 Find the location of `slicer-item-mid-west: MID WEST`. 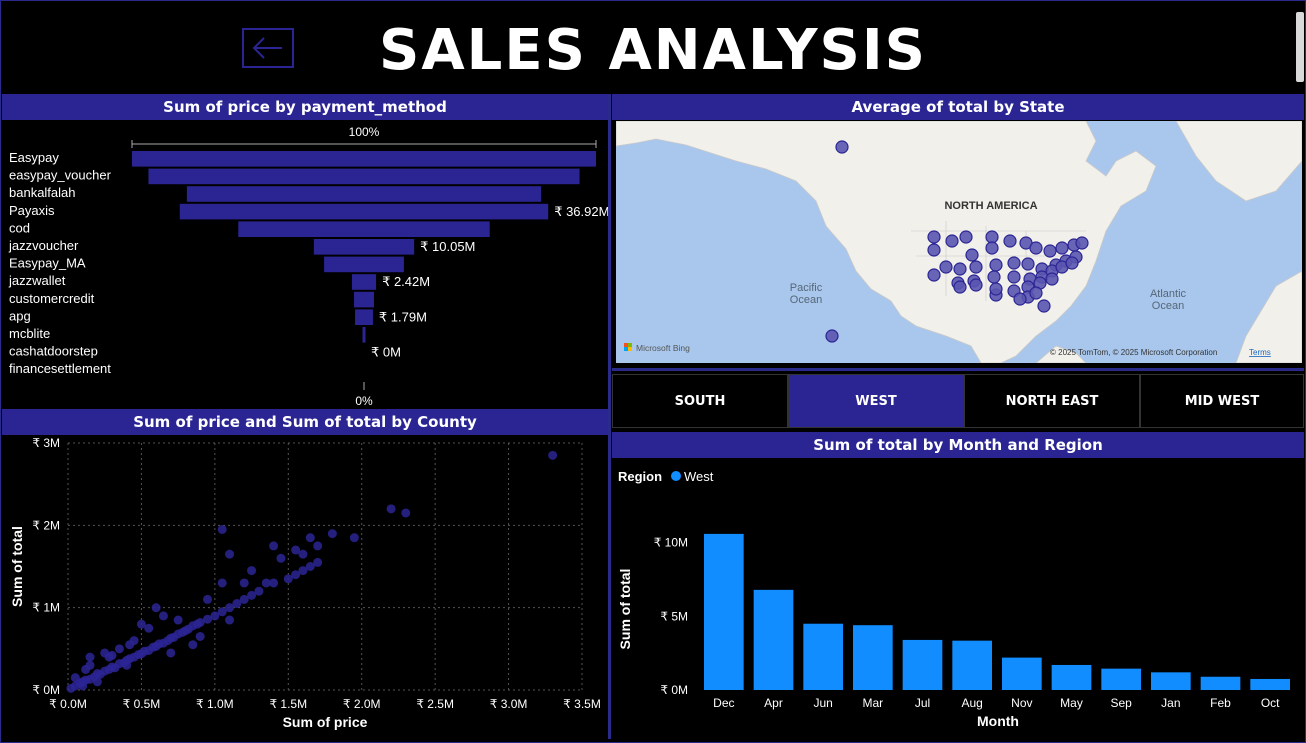

slicer-item-mid-west: MID WEST is located at coordinates (1222, 401).